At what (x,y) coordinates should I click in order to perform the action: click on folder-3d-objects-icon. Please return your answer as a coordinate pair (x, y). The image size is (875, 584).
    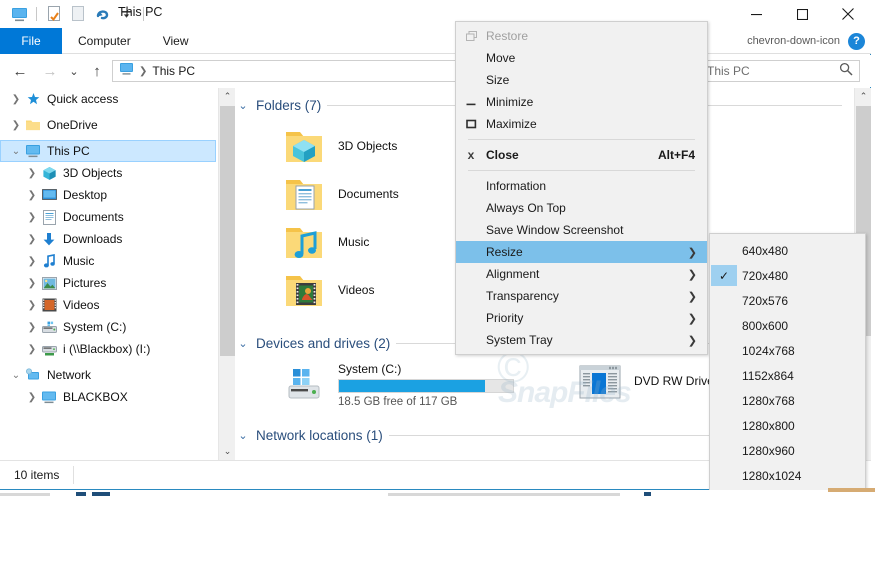
    Looking at the image, I should click on (304, 146).